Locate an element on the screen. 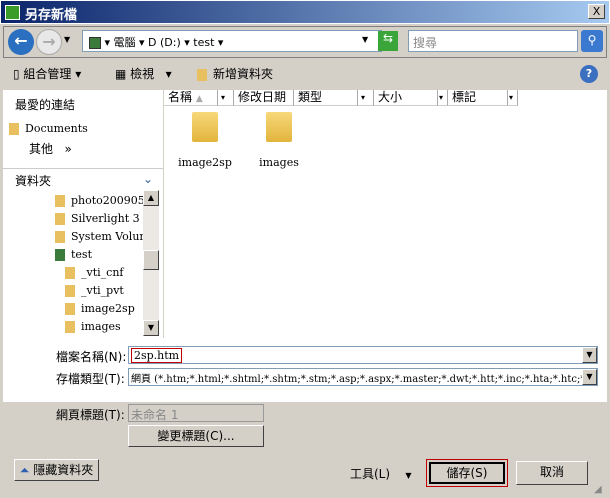 The image size is (610, 498). navigation-bar: ← → ▼ ▾ 電腦 ▾ D (D:) ▾ test ▾ ▼ ⇆ 搜尋 ⚲ is located at coordinates (305, 42).